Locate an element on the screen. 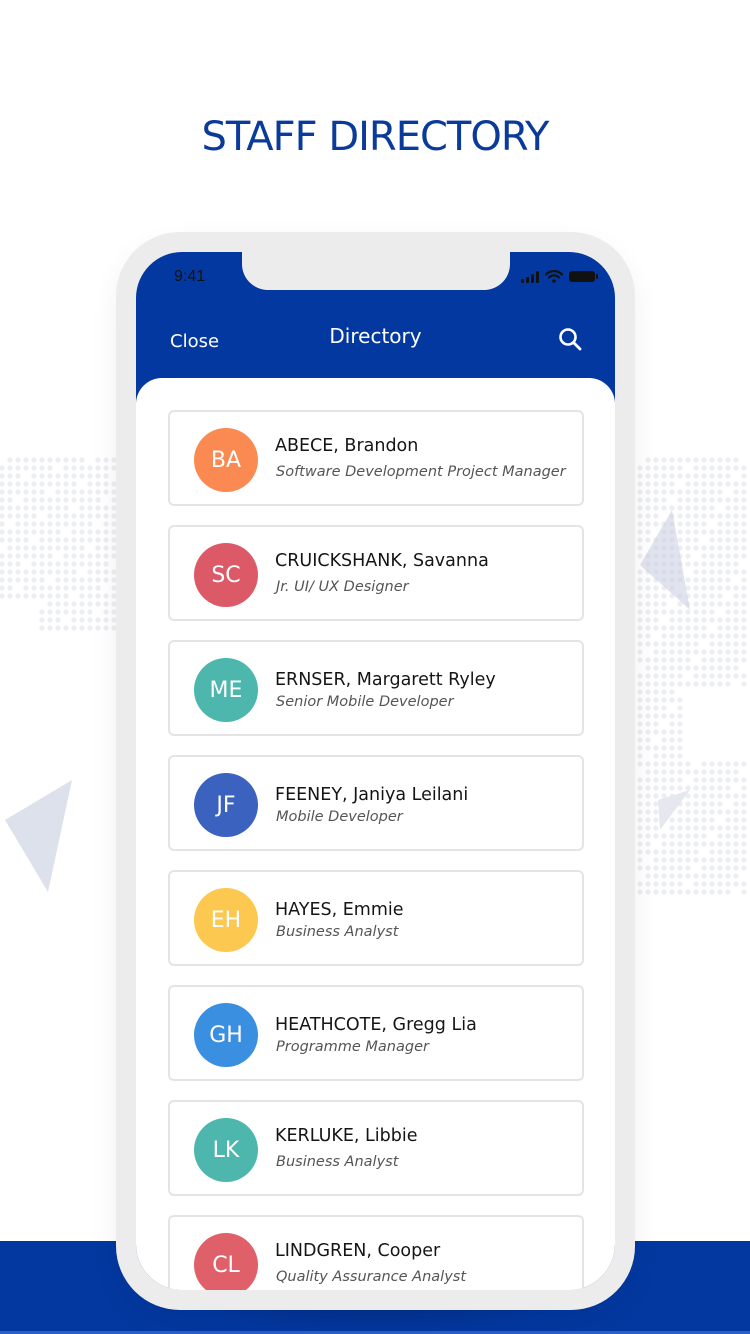  staff-card: GH HEATHCOTE, Gregg Lia Programme Manager is located at coordinates (376, 1033).